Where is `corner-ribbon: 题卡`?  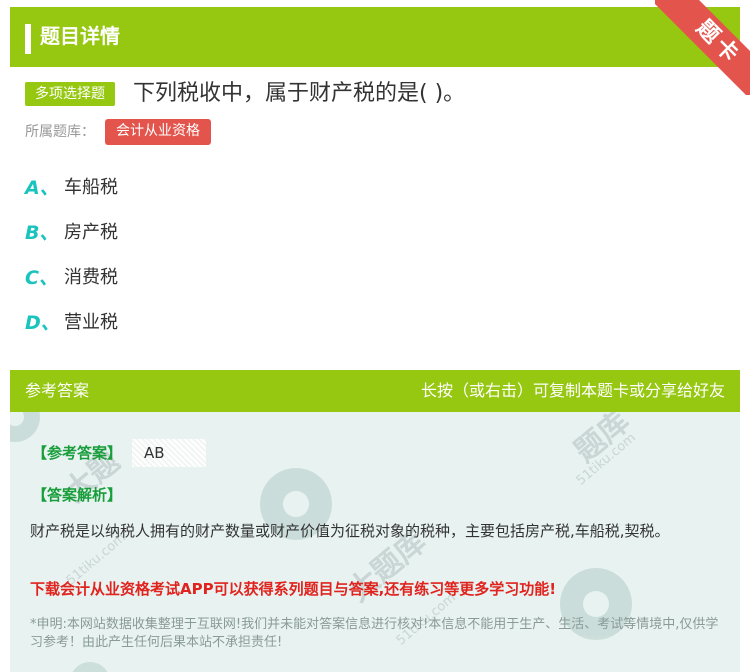 corner-ribbon: 题卡 is located at coordinates (702, 47).